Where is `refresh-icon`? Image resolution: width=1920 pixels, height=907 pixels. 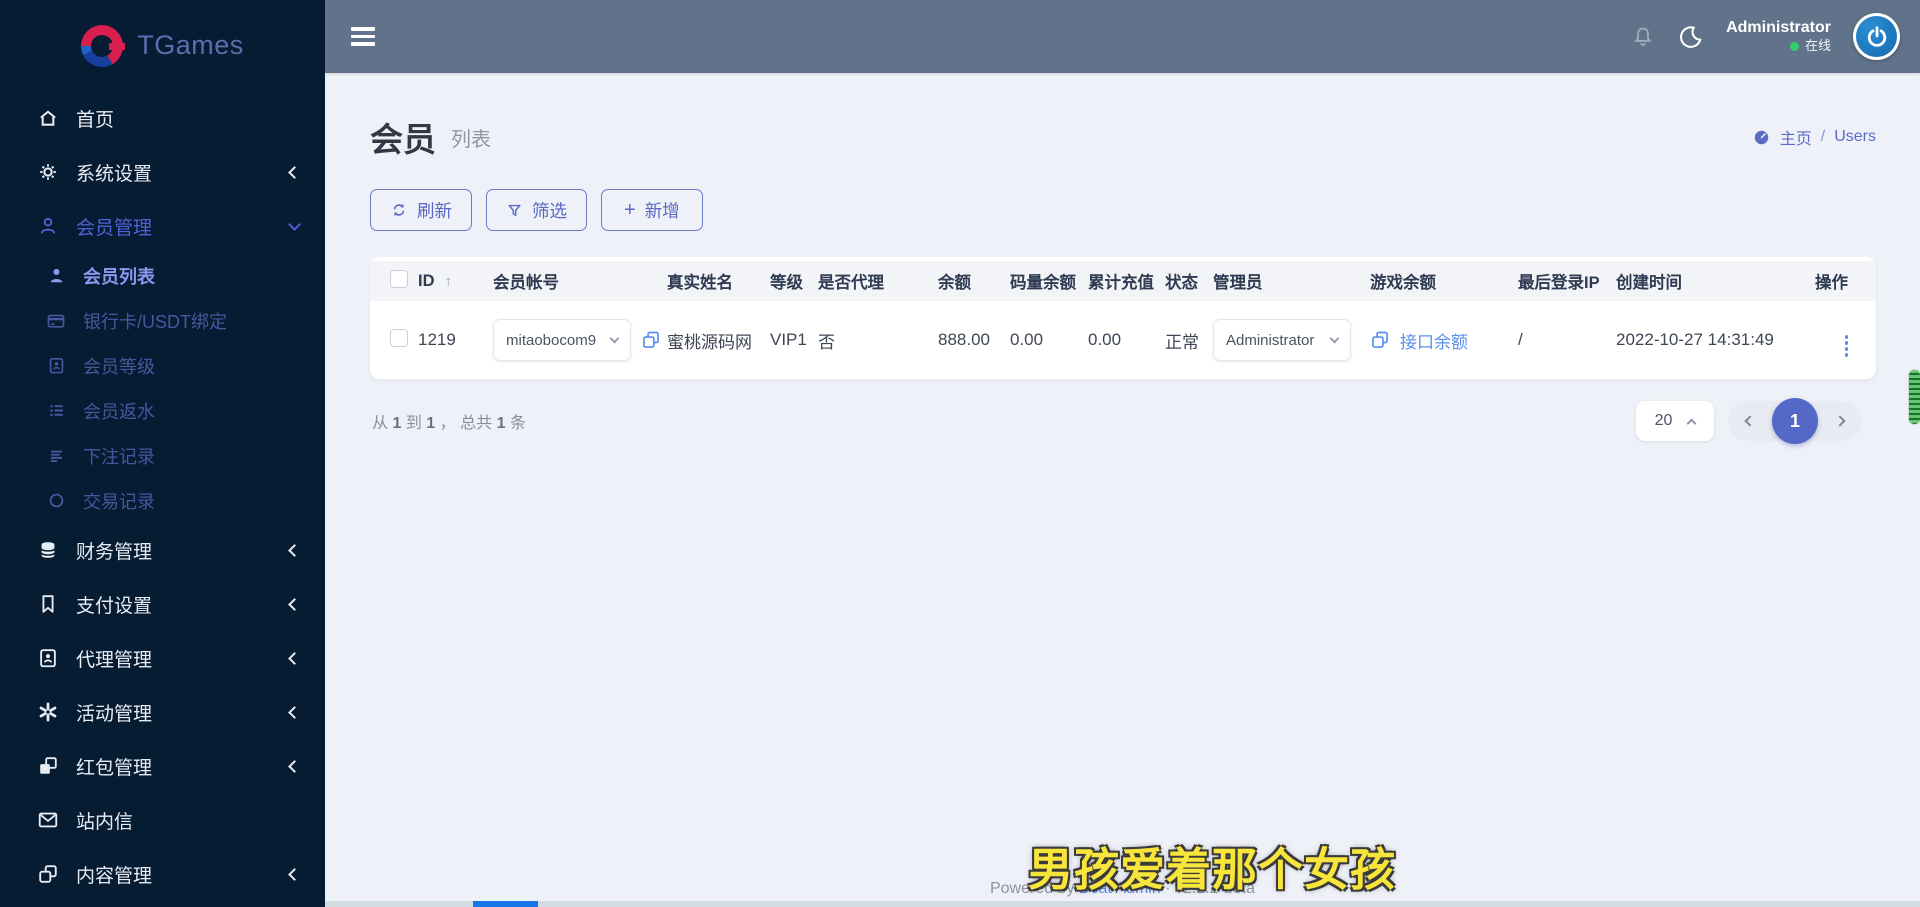 refresh-icon is located at coordinates (399, 210).